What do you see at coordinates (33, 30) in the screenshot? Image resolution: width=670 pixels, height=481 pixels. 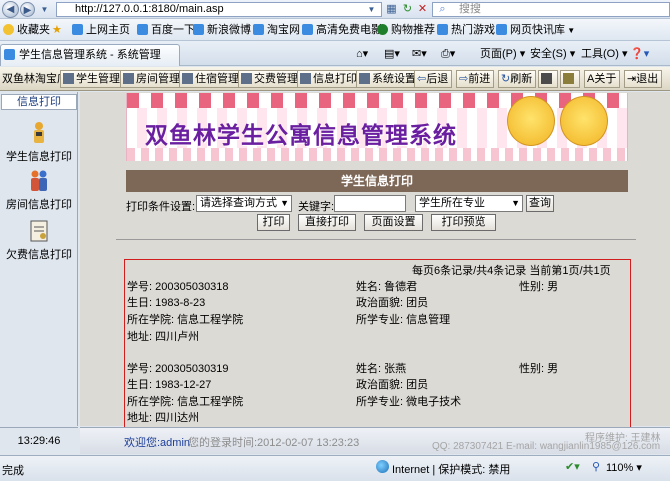 I see `favorites-label: 收藏夹` at bounding box center [33, 30].